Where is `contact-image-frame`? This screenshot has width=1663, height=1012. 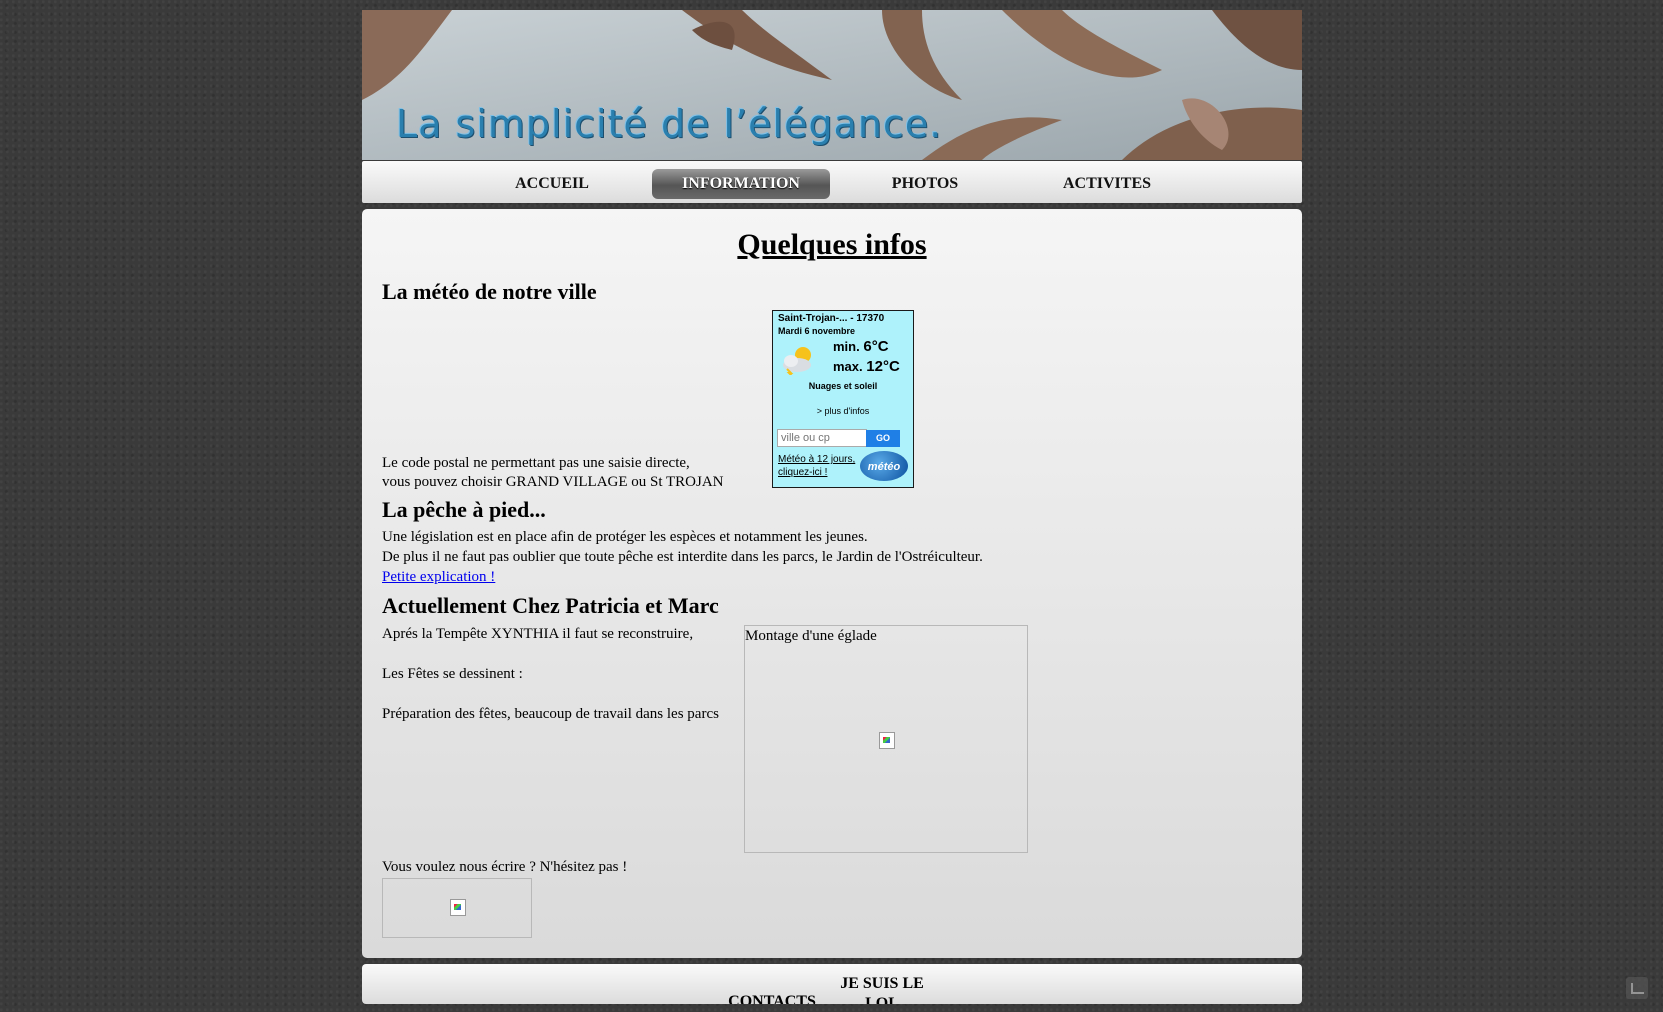 contact-image-frame is located at coordinates (457, 908).